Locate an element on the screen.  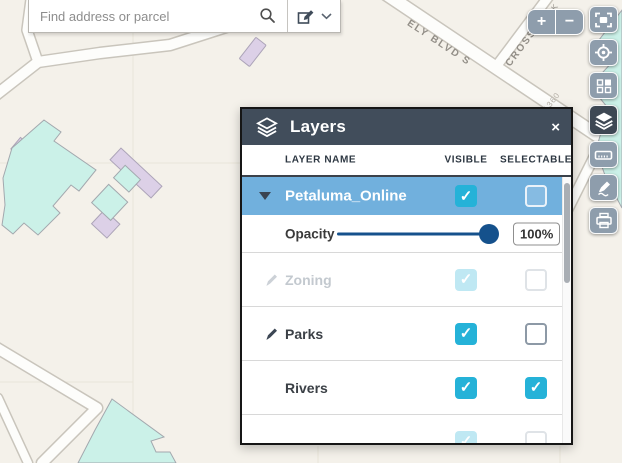
address-search-bar is located at coordinates (184, 16).